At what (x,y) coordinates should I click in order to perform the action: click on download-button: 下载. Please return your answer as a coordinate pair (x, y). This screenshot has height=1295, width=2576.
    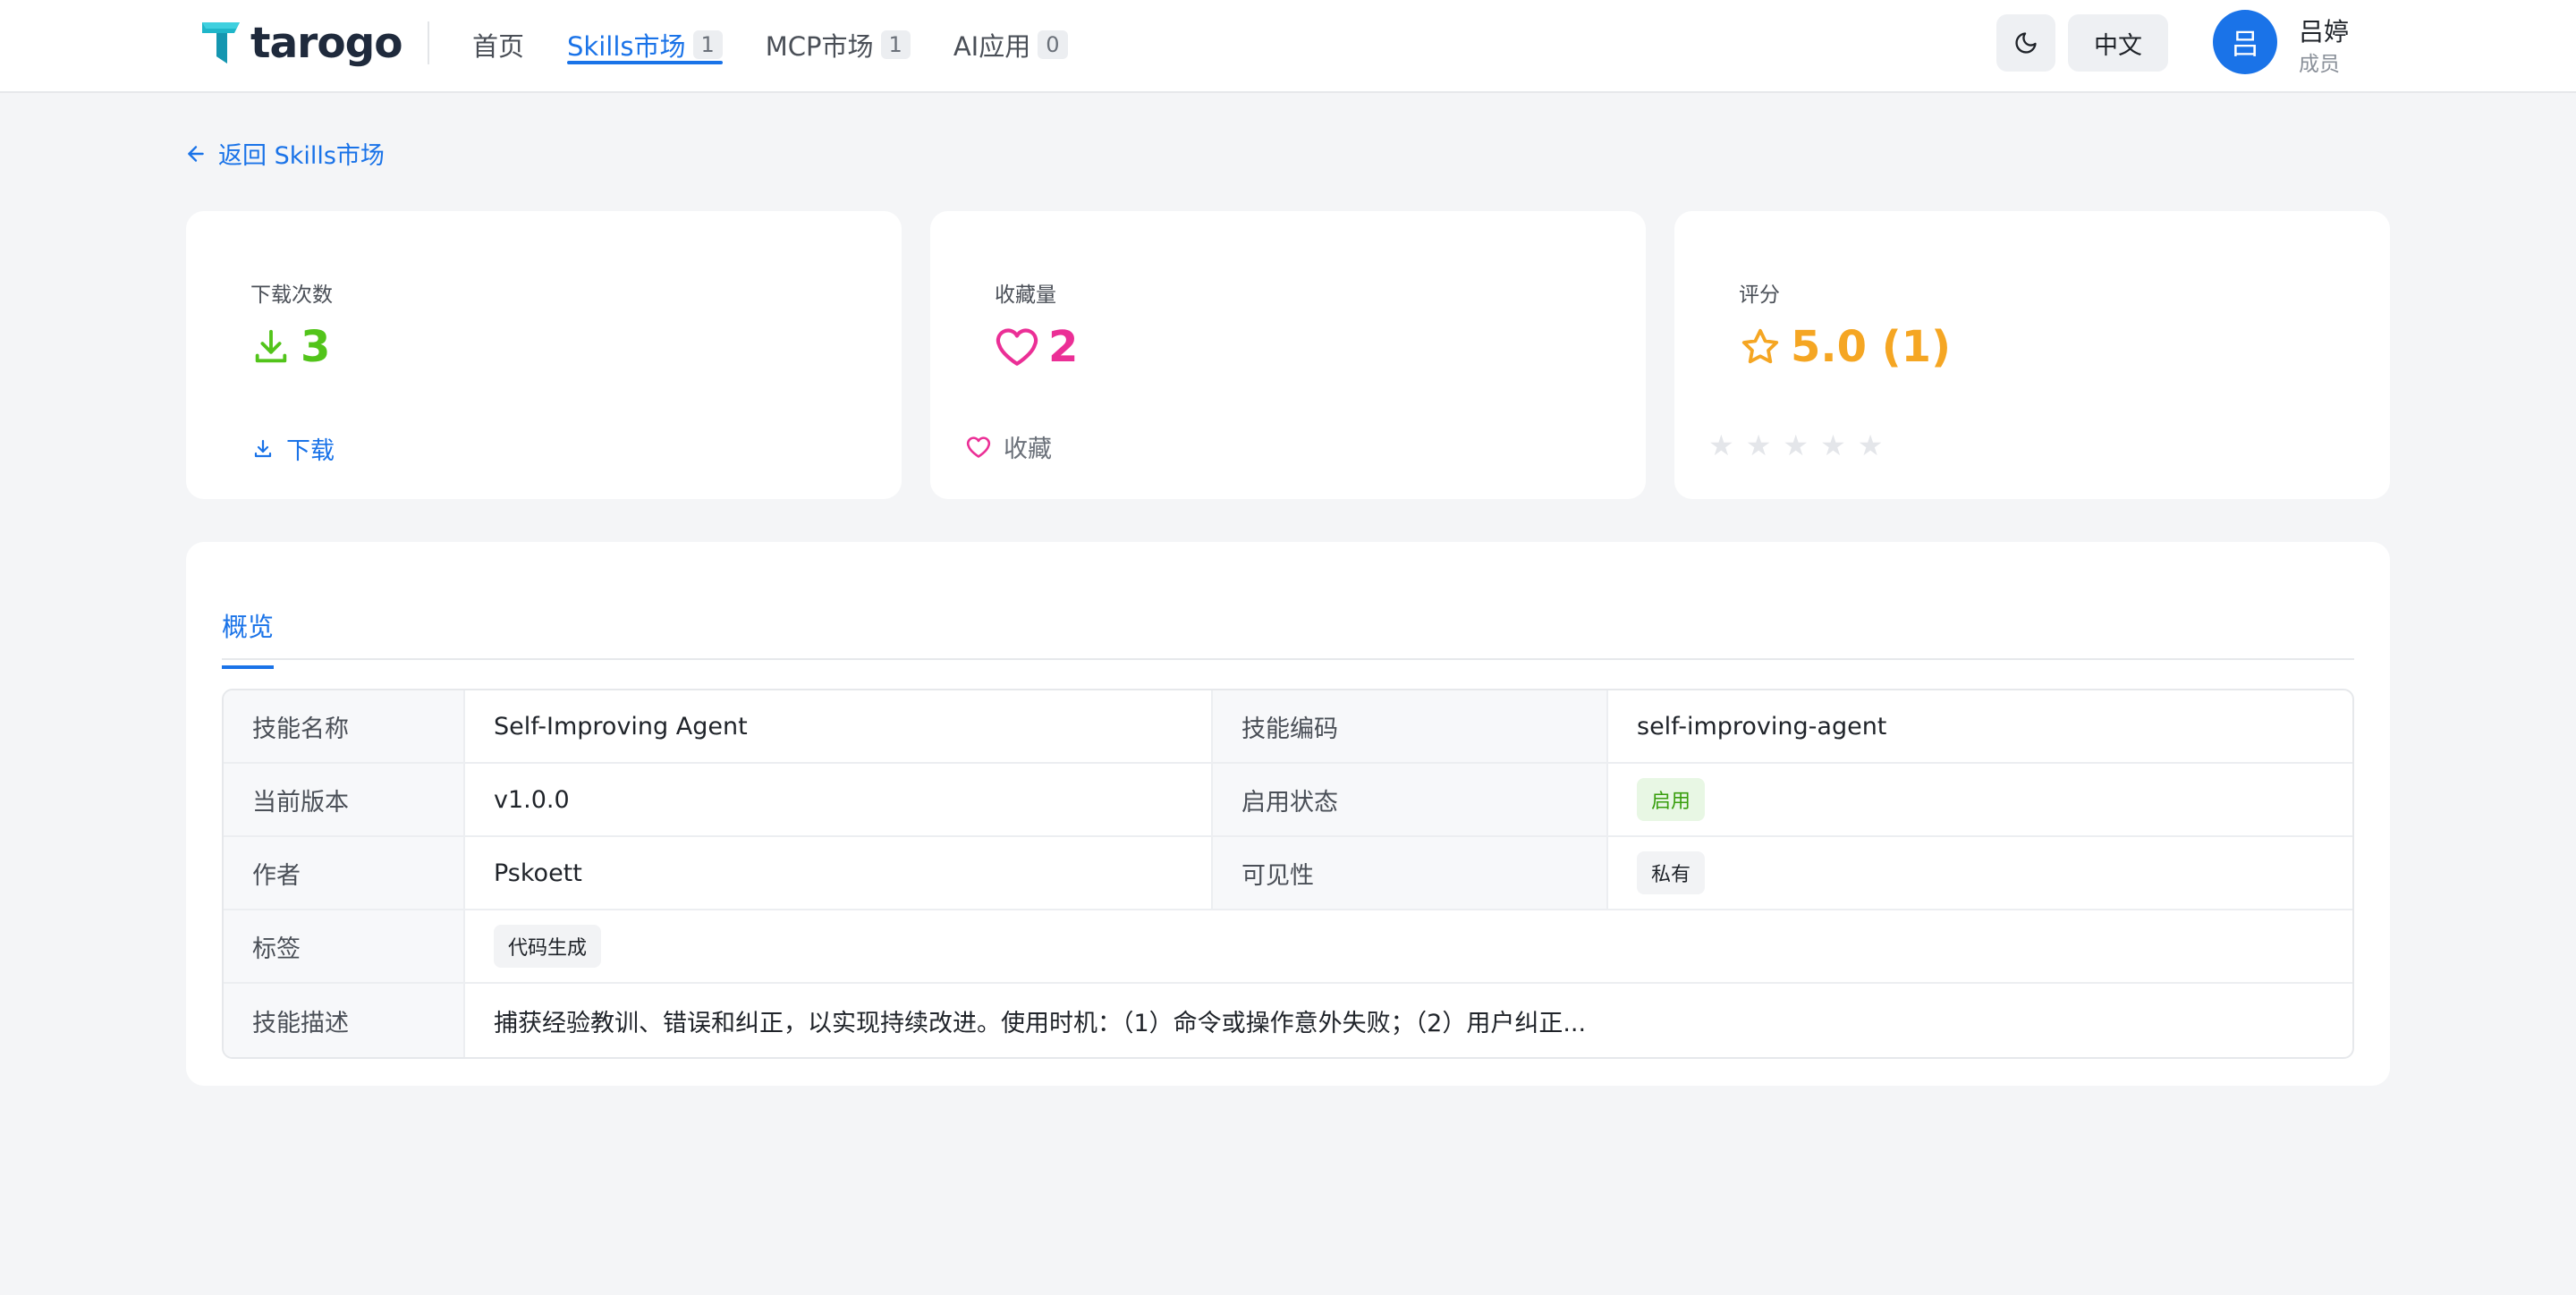
    Looking at the image, I should click on (293, 448).